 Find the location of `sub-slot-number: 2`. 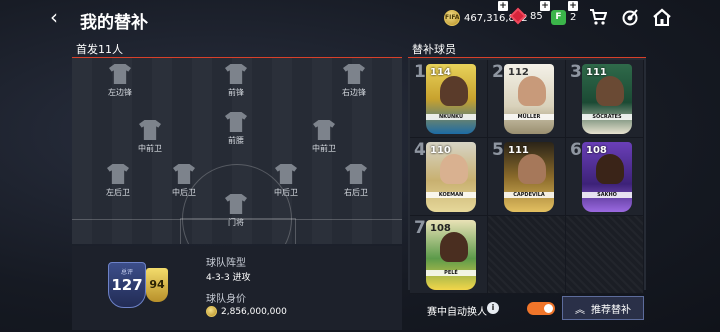

sub-slot-number: 2 is located at coordinates (498, 72).